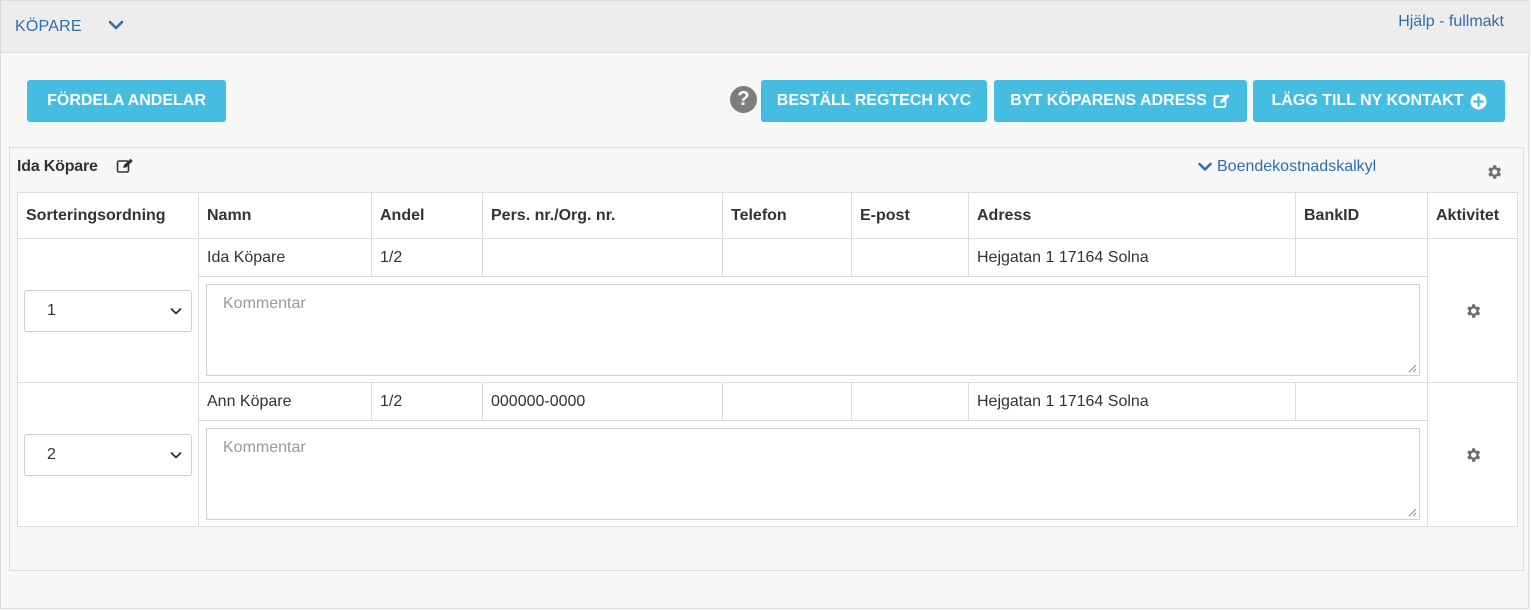 This screenshot has width=1531, height=610. I want to click on calc-link: Boendekostnadskalkyl, so click(1286, 167).